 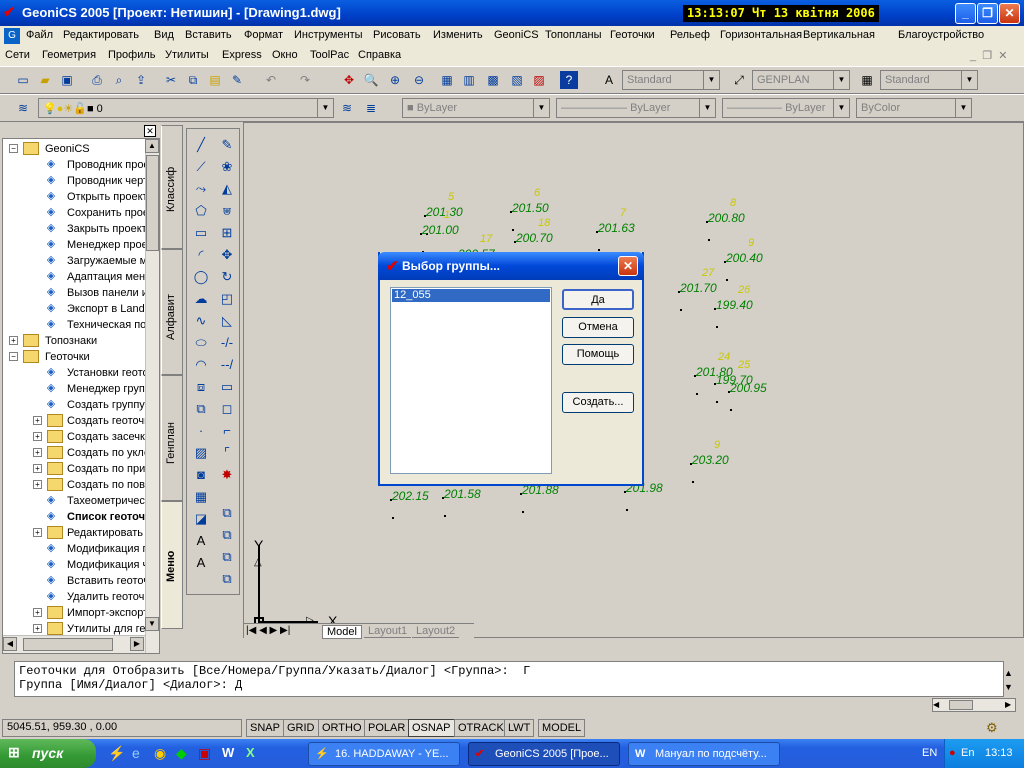 What do you see at coordinates (186, 108) in the screenshot?
I see `layer-select: 💡●☀🔓■ 0 ▼` at bounding box center [186, 108].